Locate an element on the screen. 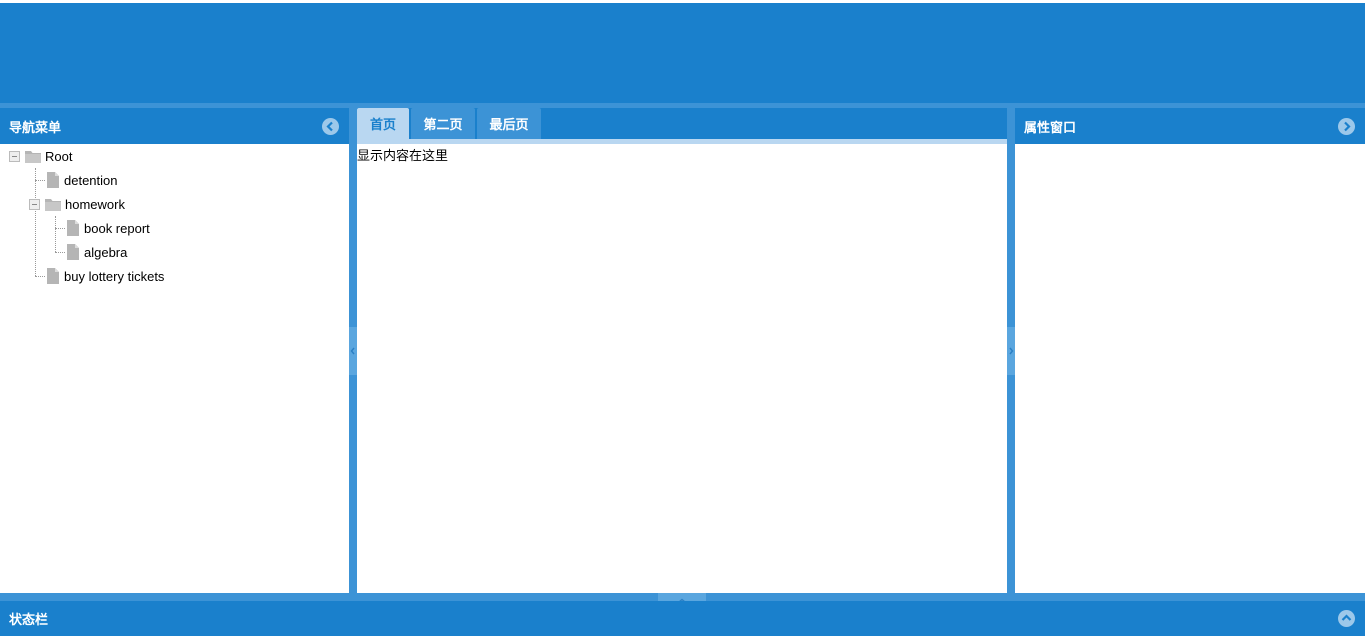 This screenshot has width=1365, height=636. tab-home: 首页 is located at coordinates (383, 123).